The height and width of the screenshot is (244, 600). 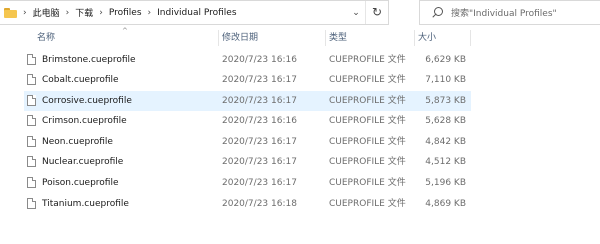 I want to click on file-name: Neon.cueprofile, so click(x=77, y=142).